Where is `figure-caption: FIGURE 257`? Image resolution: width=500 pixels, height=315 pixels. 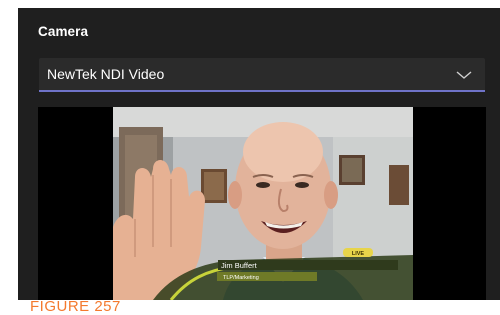
figure-caption: FIGURE 257 is located at coordinates (75, 306).